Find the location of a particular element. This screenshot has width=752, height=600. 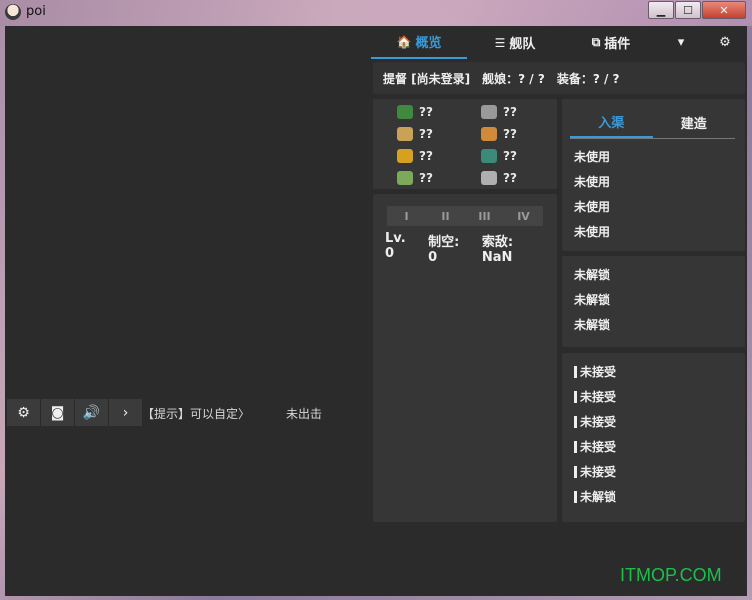

ammo-icon is located at coordinates (405, 134).